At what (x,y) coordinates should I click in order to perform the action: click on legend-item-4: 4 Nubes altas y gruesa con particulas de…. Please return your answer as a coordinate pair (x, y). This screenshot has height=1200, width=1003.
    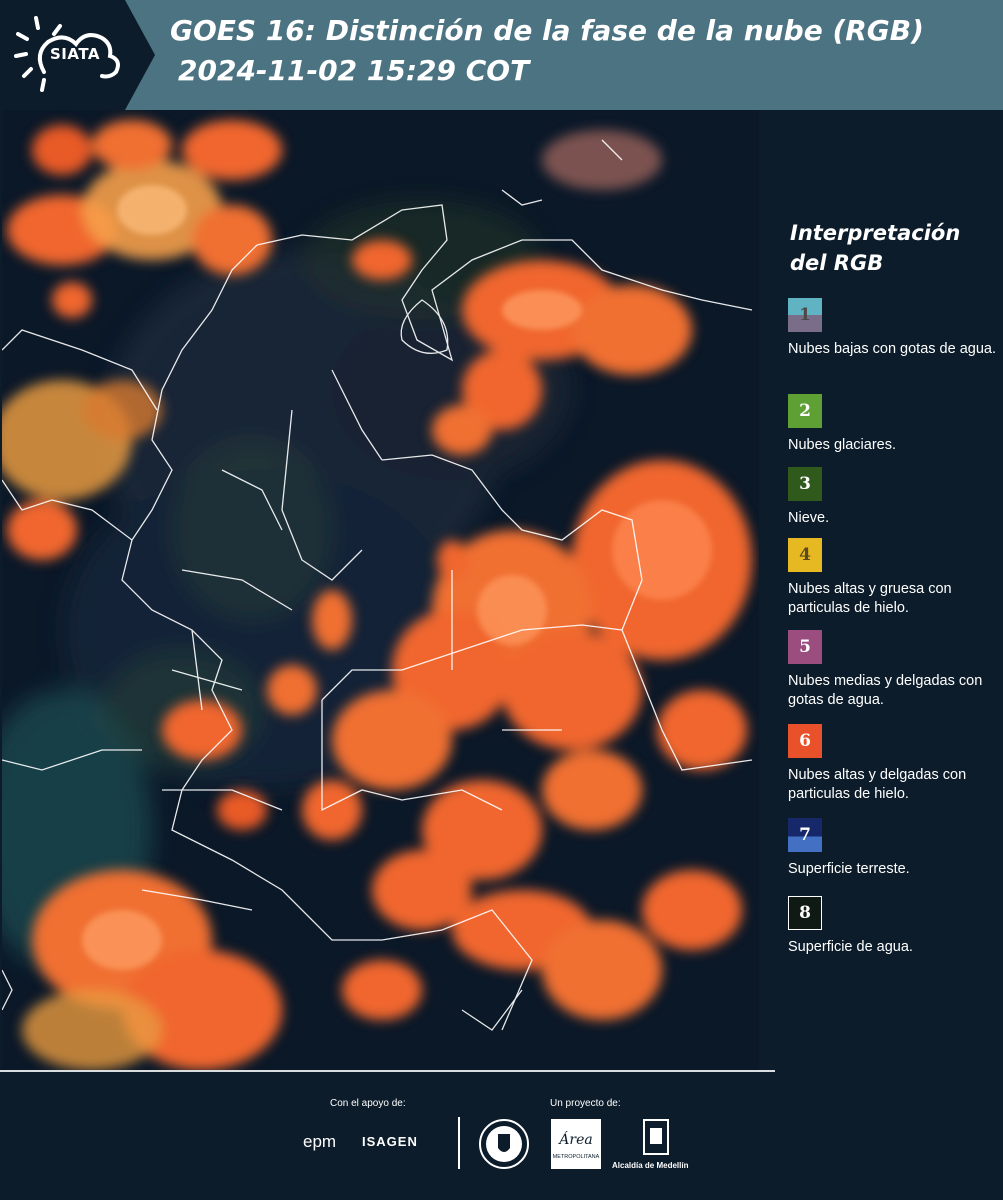
    Looking at the image, I should click on (893, 578).